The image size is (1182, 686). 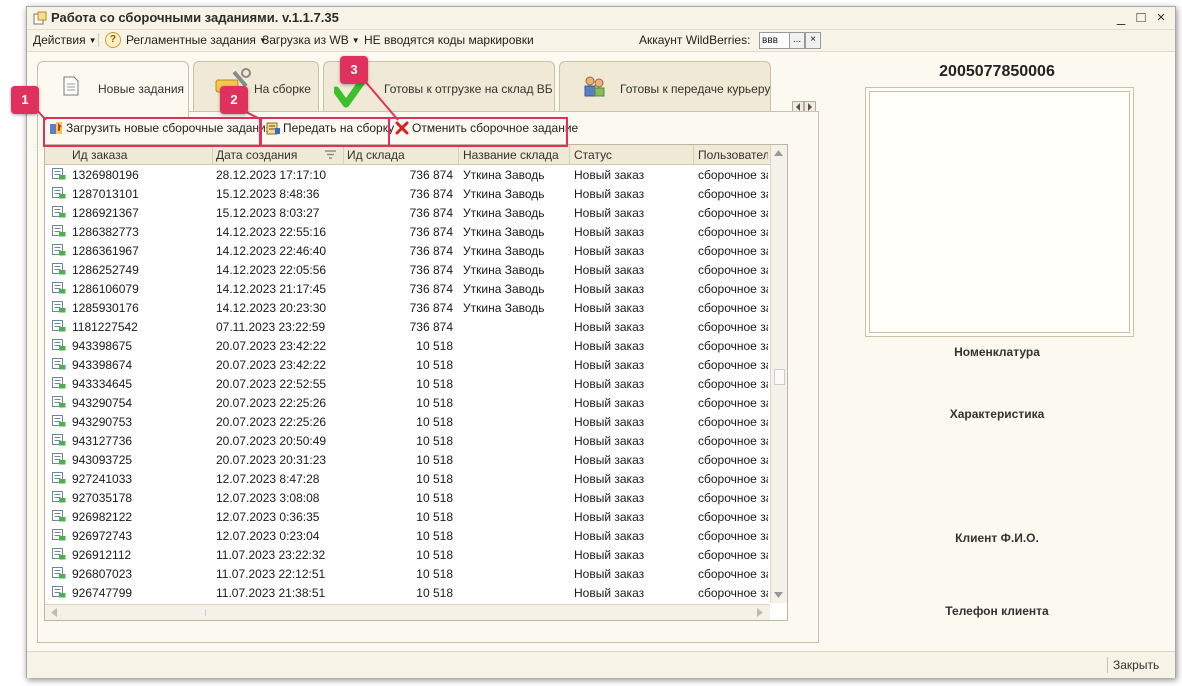 I want to click on callout-badge-1: 1, so click(x=25, y=100).